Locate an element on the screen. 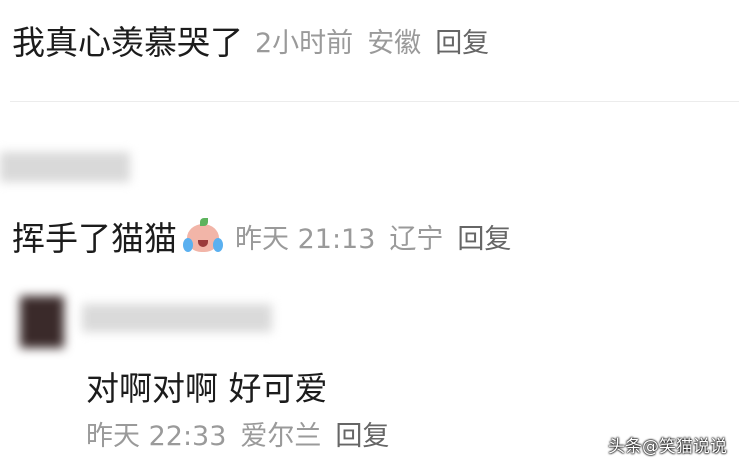  comment-2-text: 挥手了猫猫 is located at coordinates (94, 238).